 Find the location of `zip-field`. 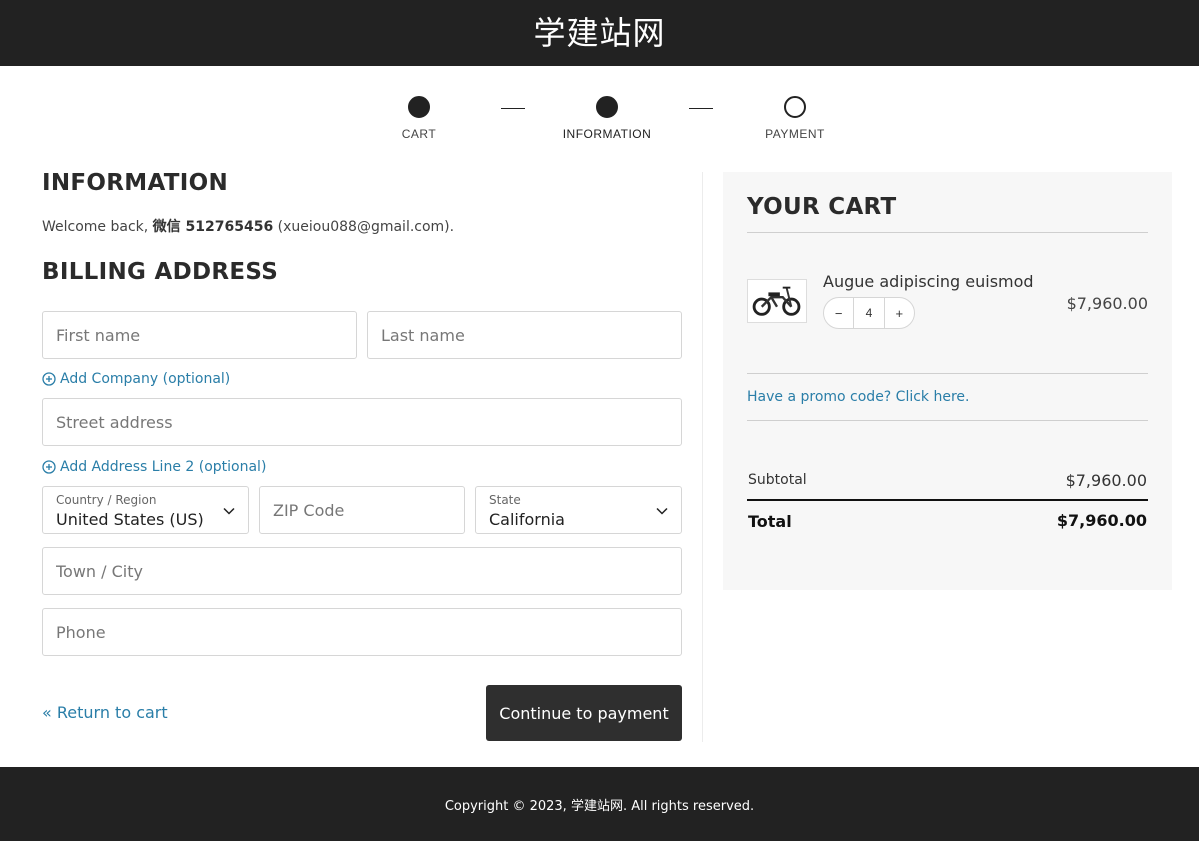

zip-field is located at coordinates (362, 510).